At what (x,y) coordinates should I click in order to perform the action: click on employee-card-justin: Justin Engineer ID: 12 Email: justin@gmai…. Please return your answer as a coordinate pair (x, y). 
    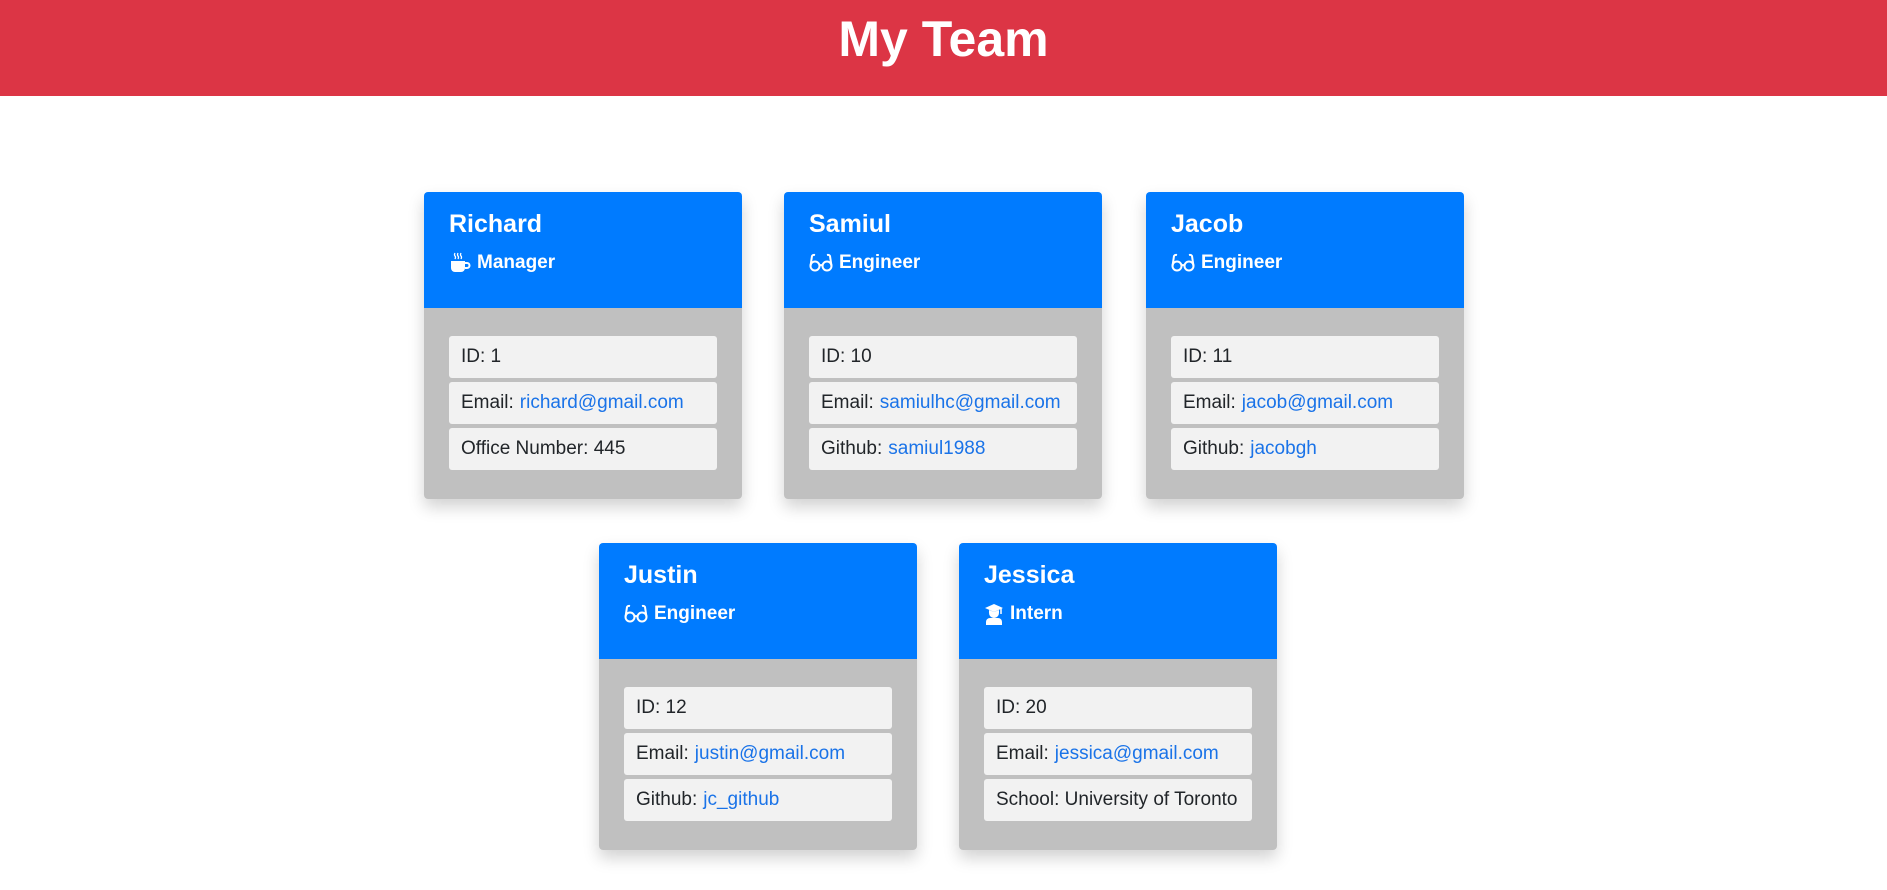
    Looking at the image, I should click on (758, 696).